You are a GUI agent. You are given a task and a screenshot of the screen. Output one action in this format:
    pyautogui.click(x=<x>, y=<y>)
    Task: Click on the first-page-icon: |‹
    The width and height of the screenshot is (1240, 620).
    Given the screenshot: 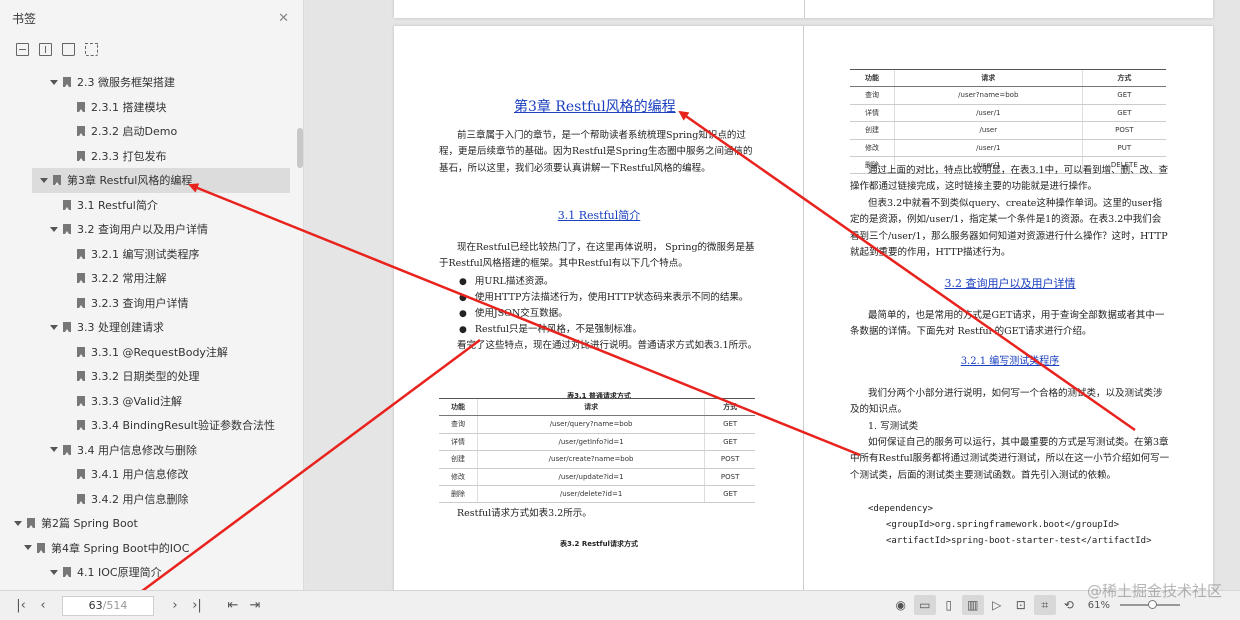 What is the action you would take?
    pyautogui.click(x=21, y=605)
    